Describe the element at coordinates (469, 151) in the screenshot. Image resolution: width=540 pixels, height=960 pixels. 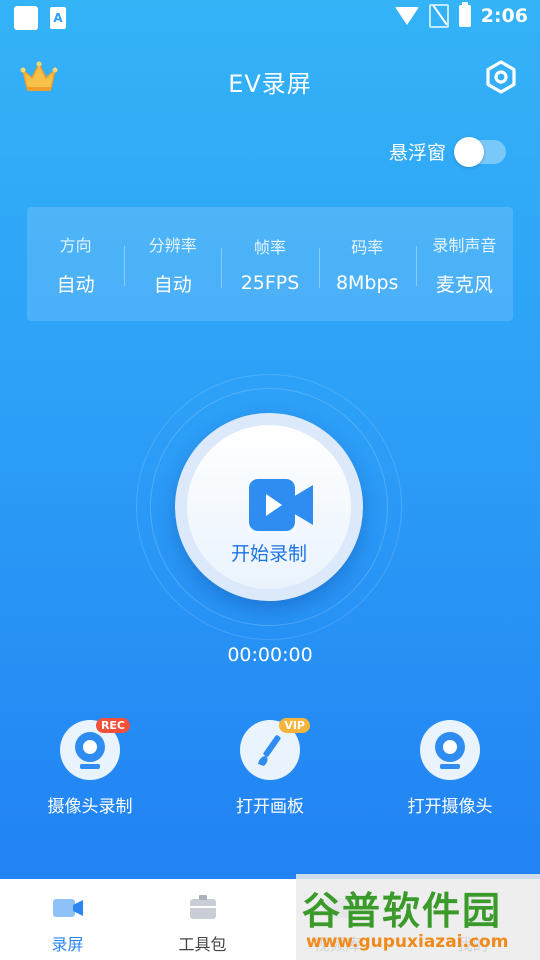
I see `toggle-knob` at that location.